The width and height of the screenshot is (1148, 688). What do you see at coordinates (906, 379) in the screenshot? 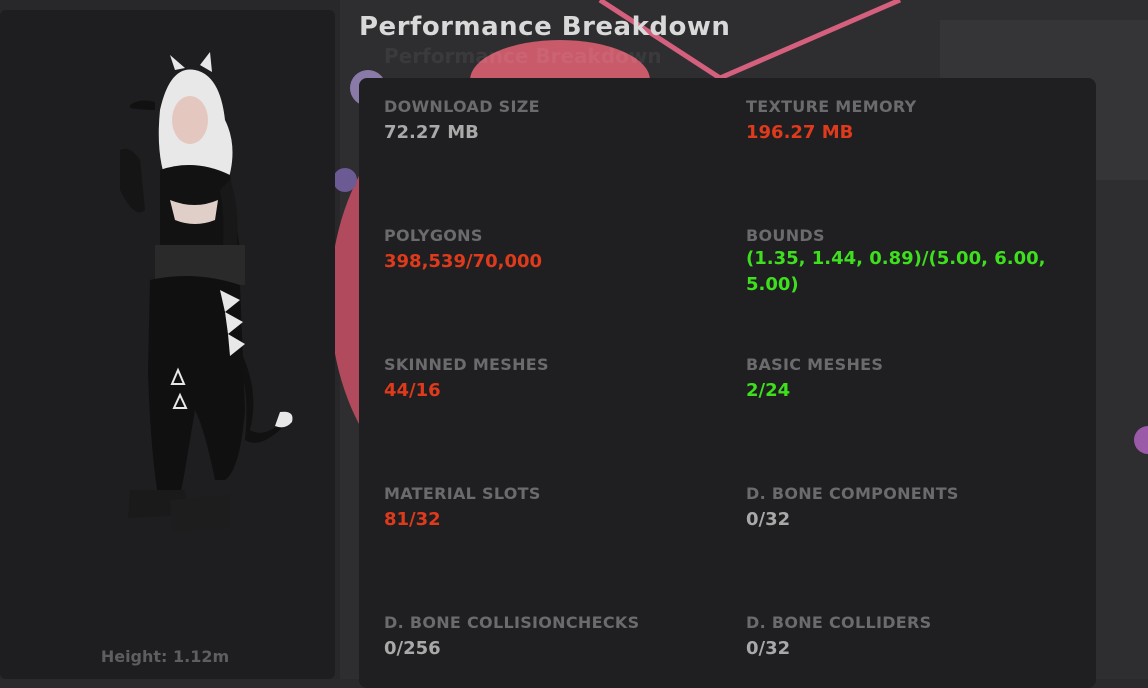
I see `stat-basic-meshes: BASIC MESHES 2/24` at bounding box center [906, 379].